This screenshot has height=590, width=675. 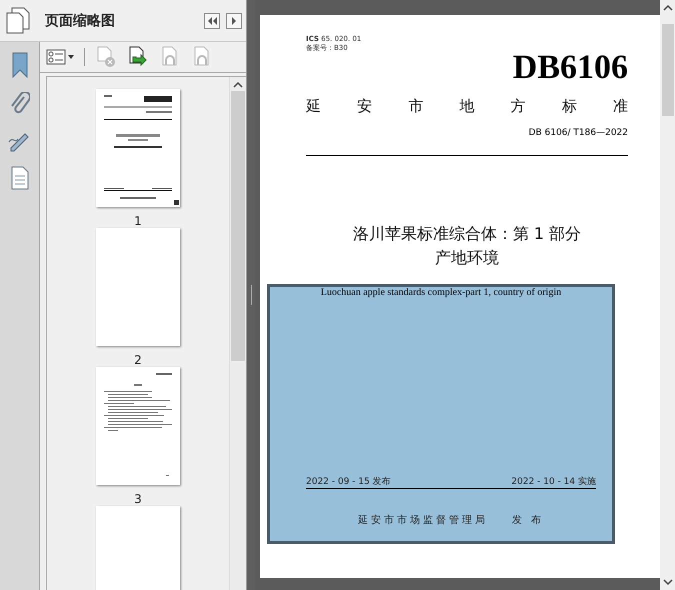 What do you see at coordinates (56, 57) in the screenshot?
I see `list-options-icon` at bounding box center [56, 57].